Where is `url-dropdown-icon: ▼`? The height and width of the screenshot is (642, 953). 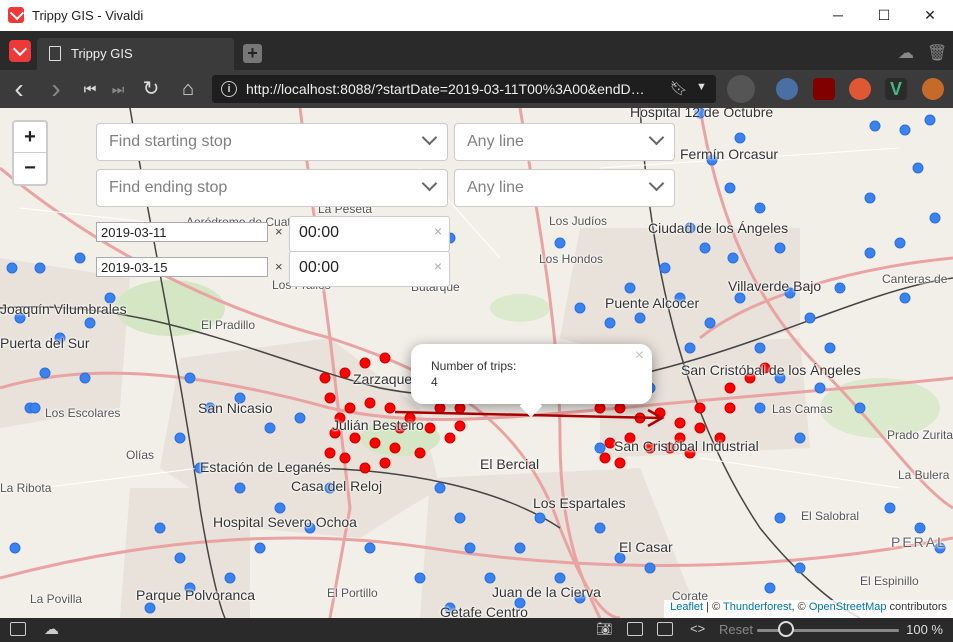 url-dropdown-icon: ▼ is located at coordinates (701, 87).